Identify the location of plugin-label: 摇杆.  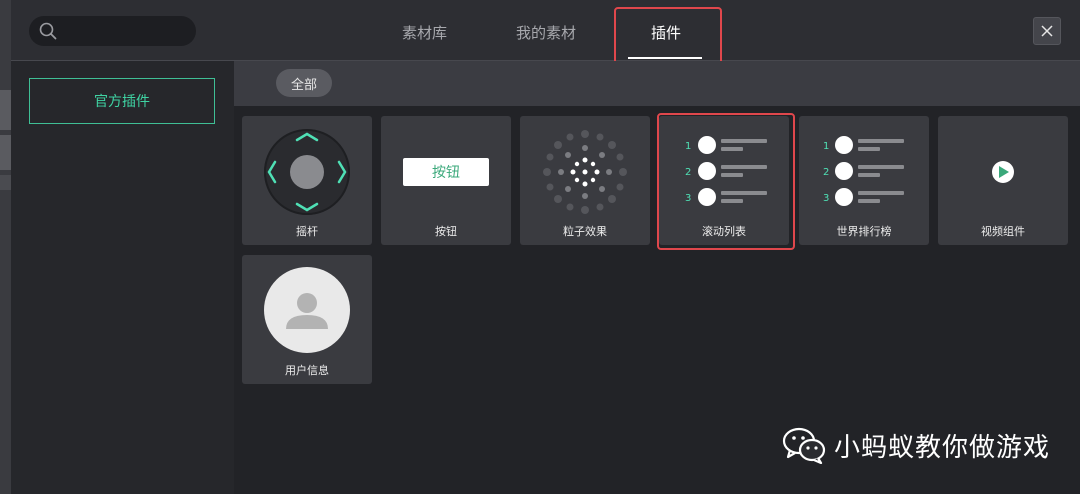
(307, 231).